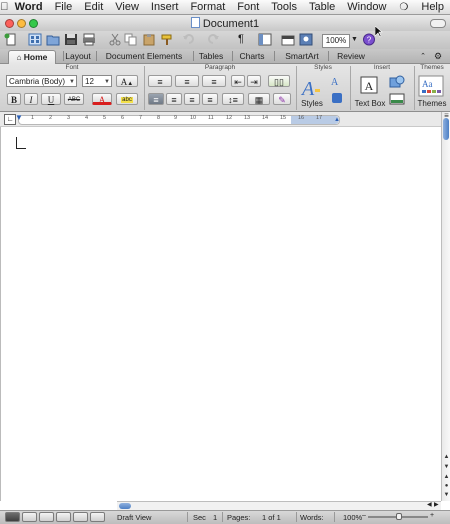  I want to click on toolbar-toggle-button, so click(438, 23).